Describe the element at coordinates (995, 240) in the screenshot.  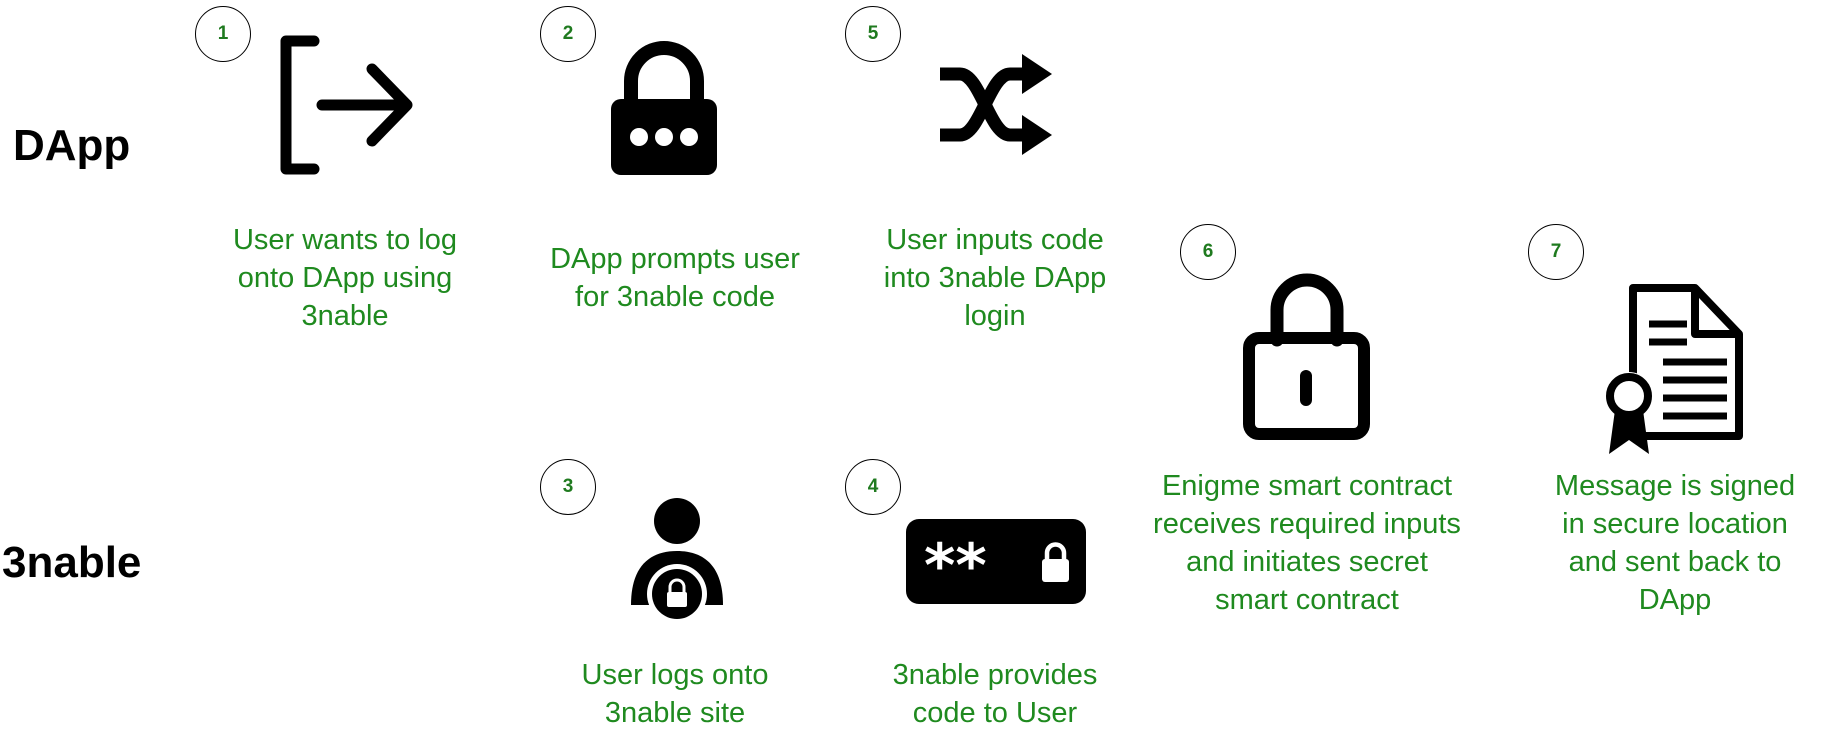
I see `step-5-caption-line: User inputs code` at that location.